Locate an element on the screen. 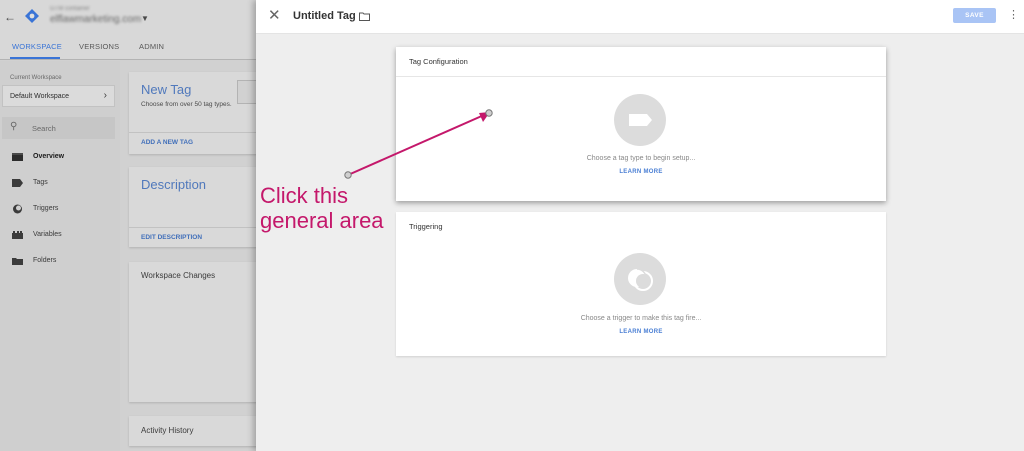 The image size is (1024, 451). annotation-line-2: general area is located at coordinates (322, 220).